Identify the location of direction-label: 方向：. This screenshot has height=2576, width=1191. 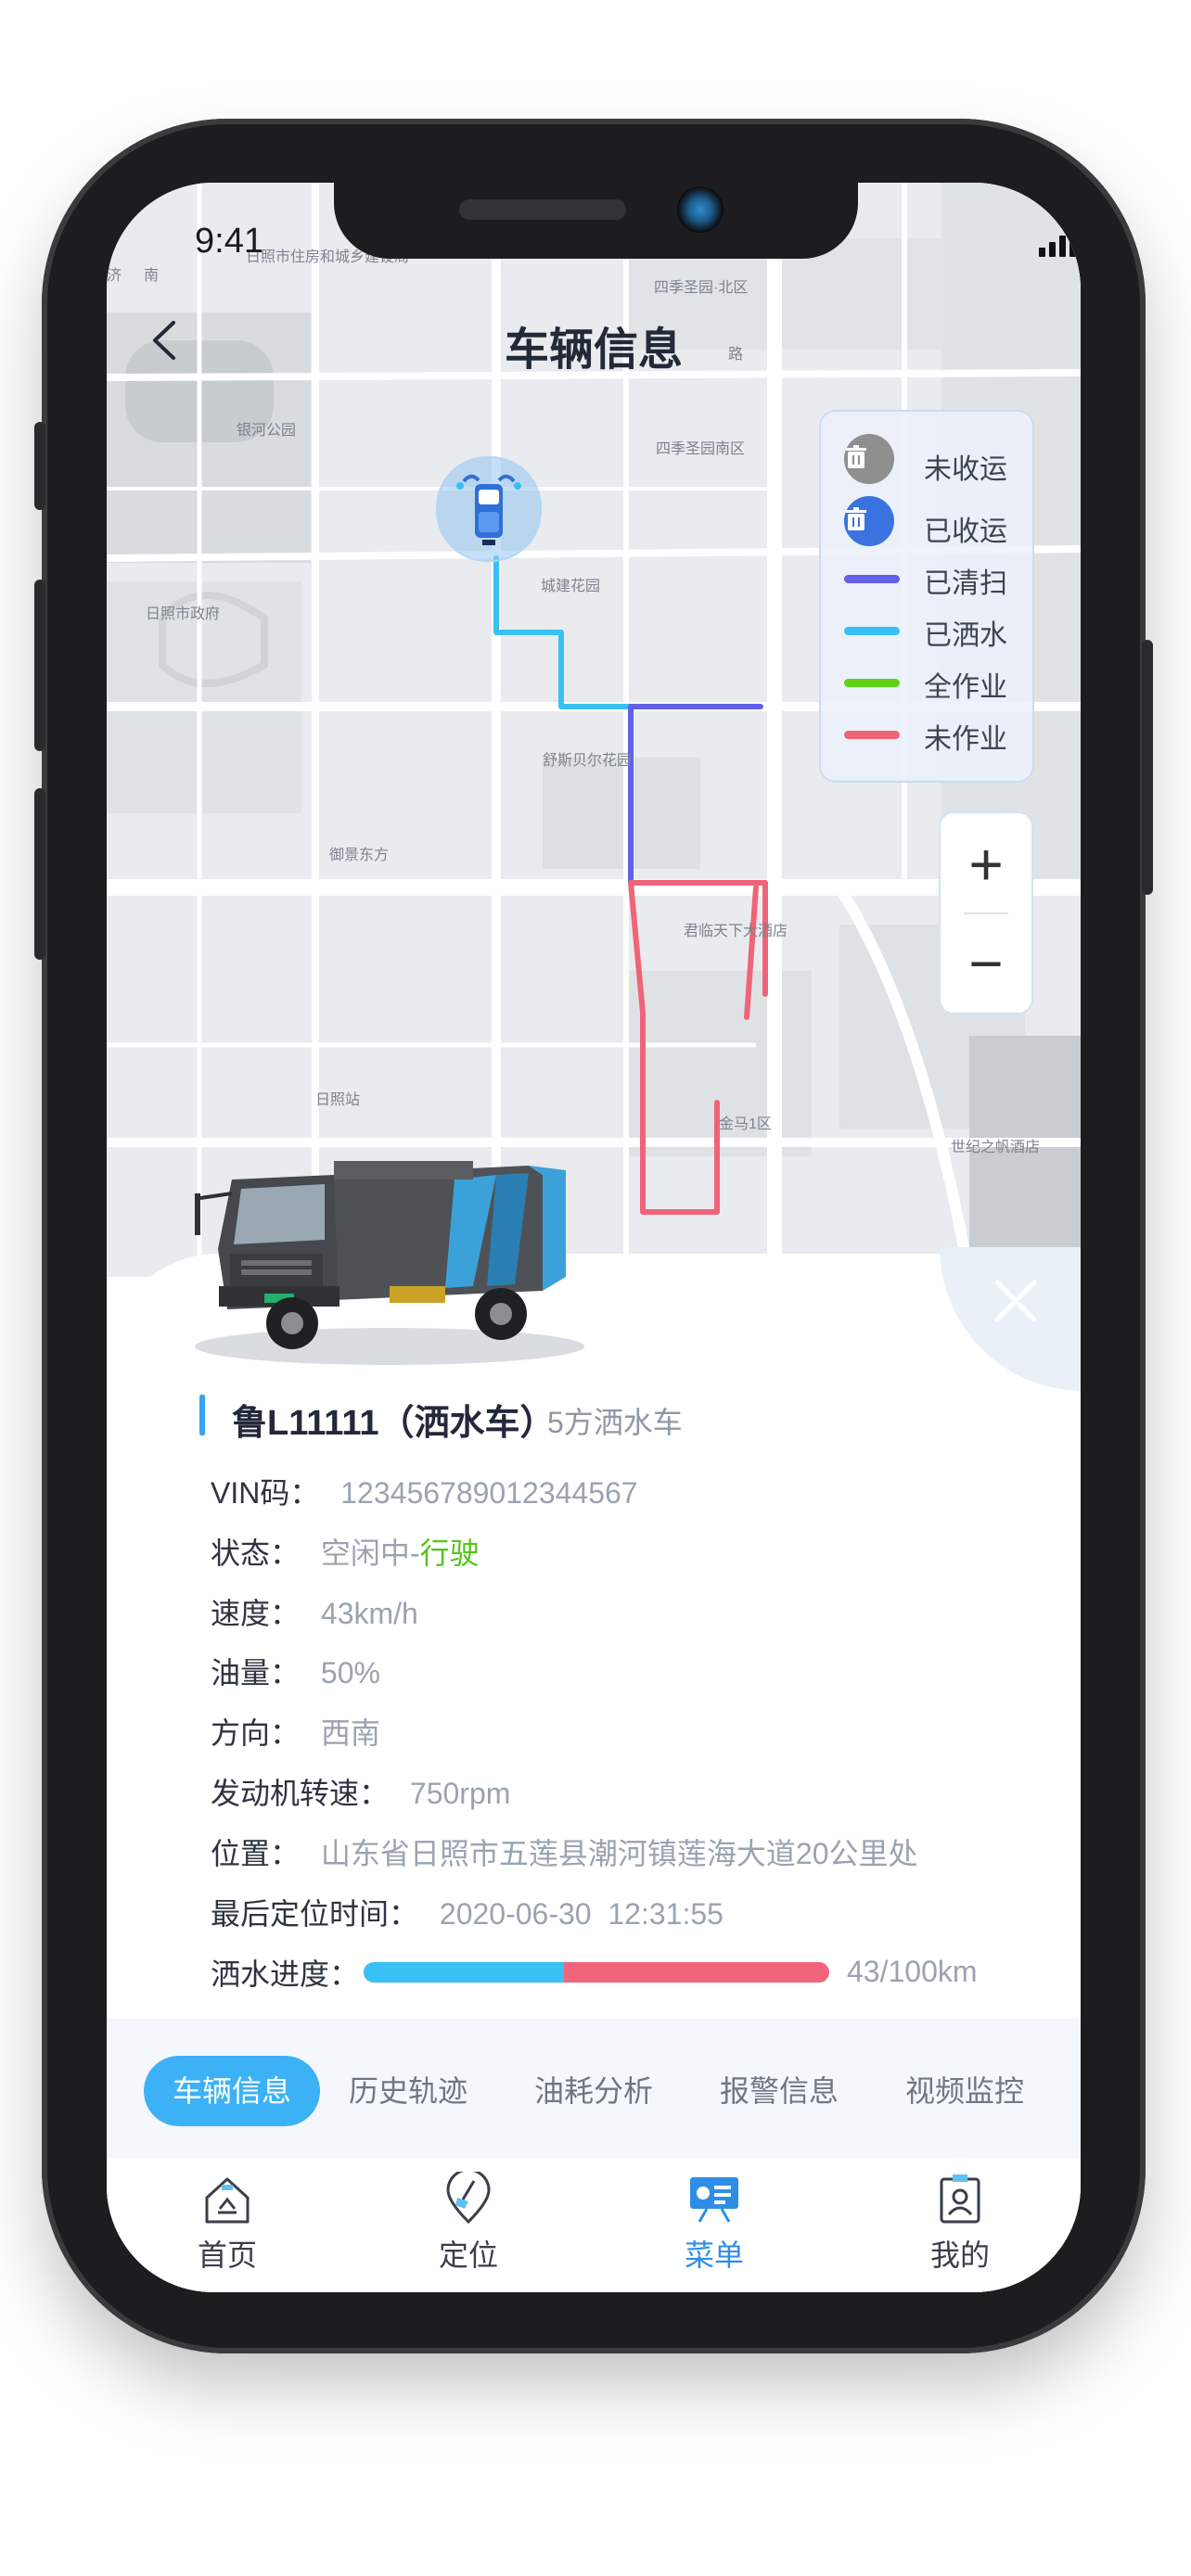
(256, 1733).